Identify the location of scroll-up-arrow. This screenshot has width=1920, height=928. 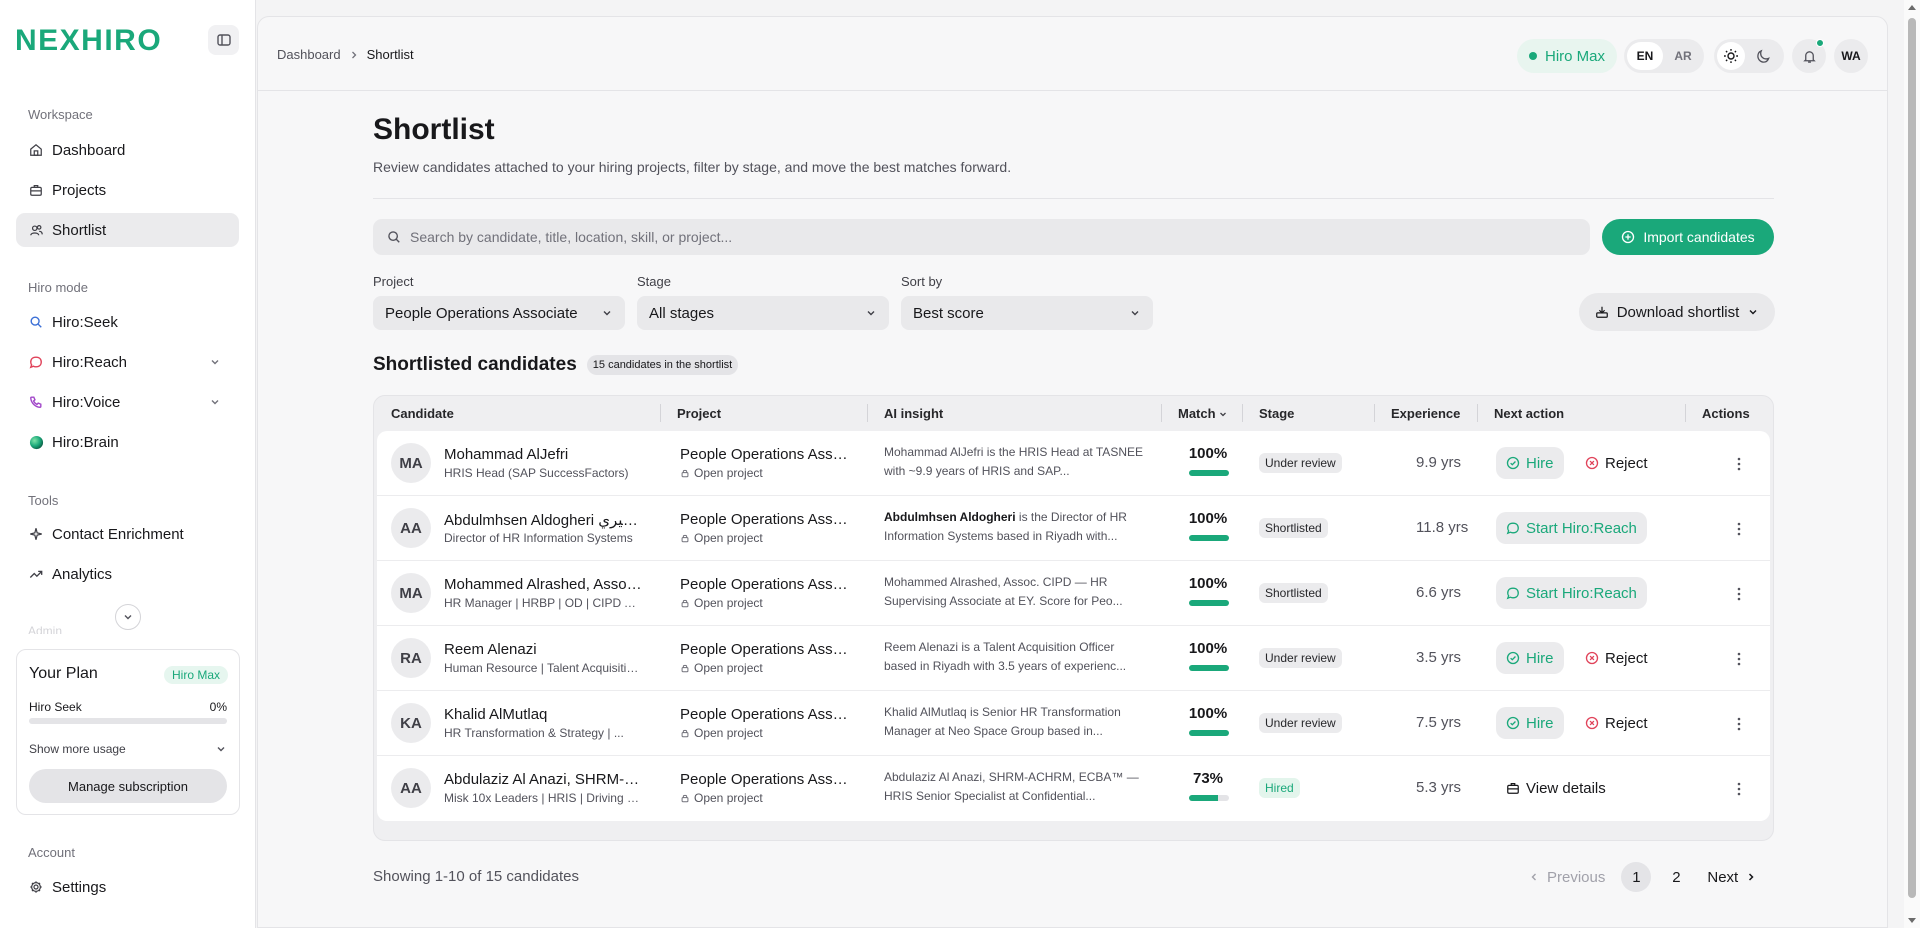
(1912, 7).